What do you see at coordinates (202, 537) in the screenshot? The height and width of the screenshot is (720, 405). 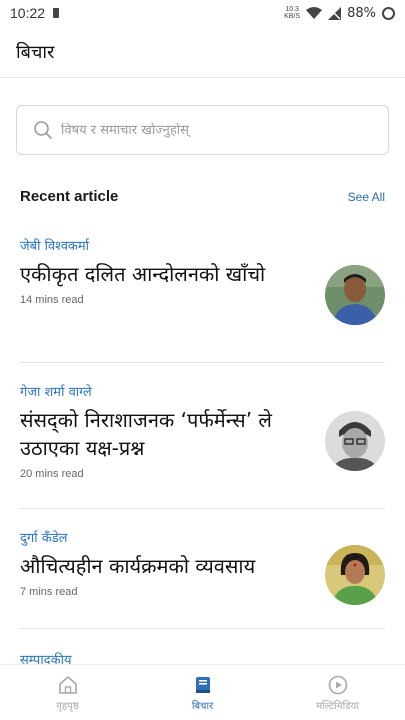 I see `article-author: दुर्गा कँडेल` at bounding box center [202, 537].